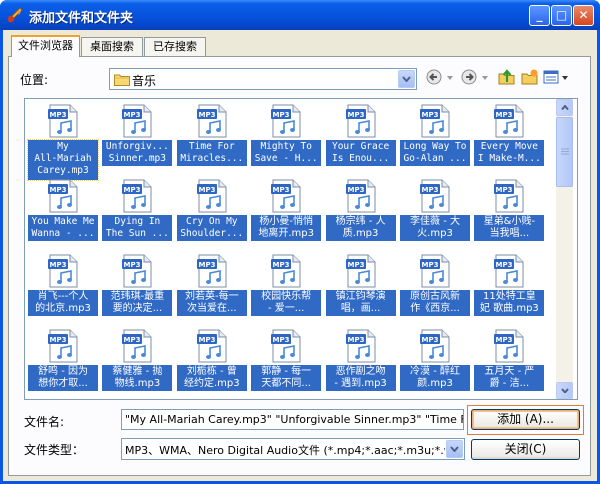  What do you see at coordinates (63, 303) in the screenshot?
I see `file-item-label: 肖飞---个人 的北京.mp3` at bounding box center [63, 303].